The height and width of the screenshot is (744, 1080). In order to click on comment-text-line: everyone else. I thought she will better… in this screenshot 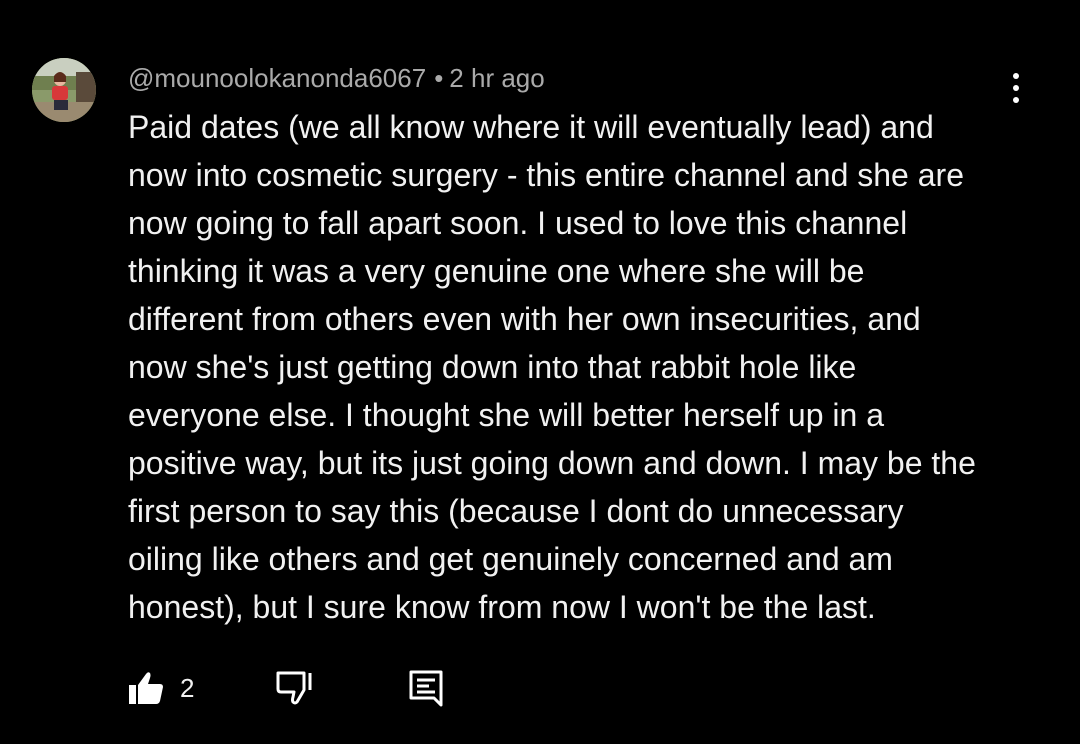, I will do `click(506, 415)`.